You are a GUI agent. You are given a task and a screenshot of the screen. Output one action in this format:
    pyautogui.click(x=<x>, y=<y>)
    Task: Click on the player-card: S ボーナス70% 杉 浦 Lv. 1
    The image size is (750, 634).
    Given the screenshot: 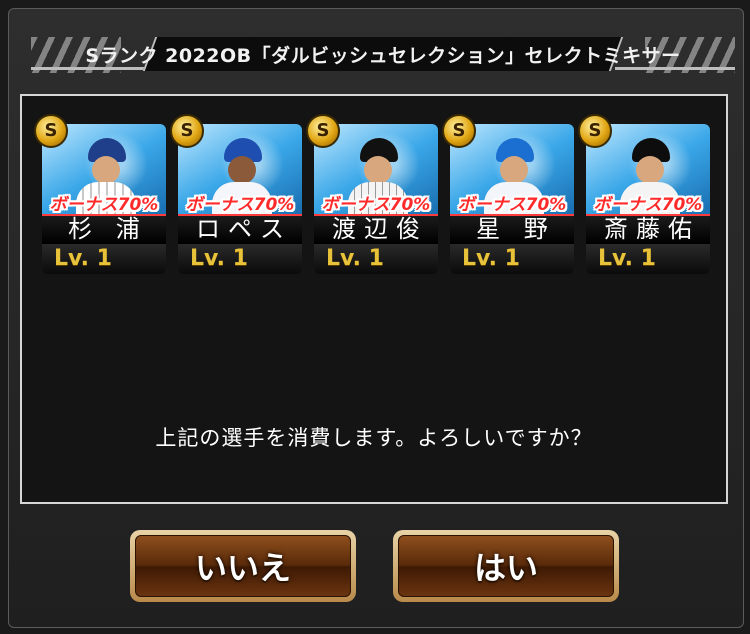 What is the action you would take?
    pyautogui.click(x=101, y=196)
    